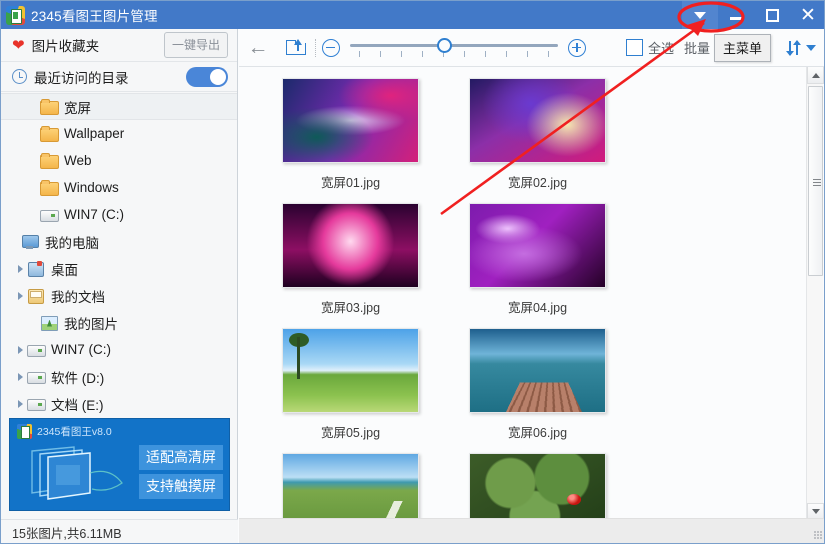 The width and height of the screenshot is (825, 544). What do you see at coordinates (315, 47) in the screenshot?
I see `toolbar-divider` at bounding box center [315, 47].